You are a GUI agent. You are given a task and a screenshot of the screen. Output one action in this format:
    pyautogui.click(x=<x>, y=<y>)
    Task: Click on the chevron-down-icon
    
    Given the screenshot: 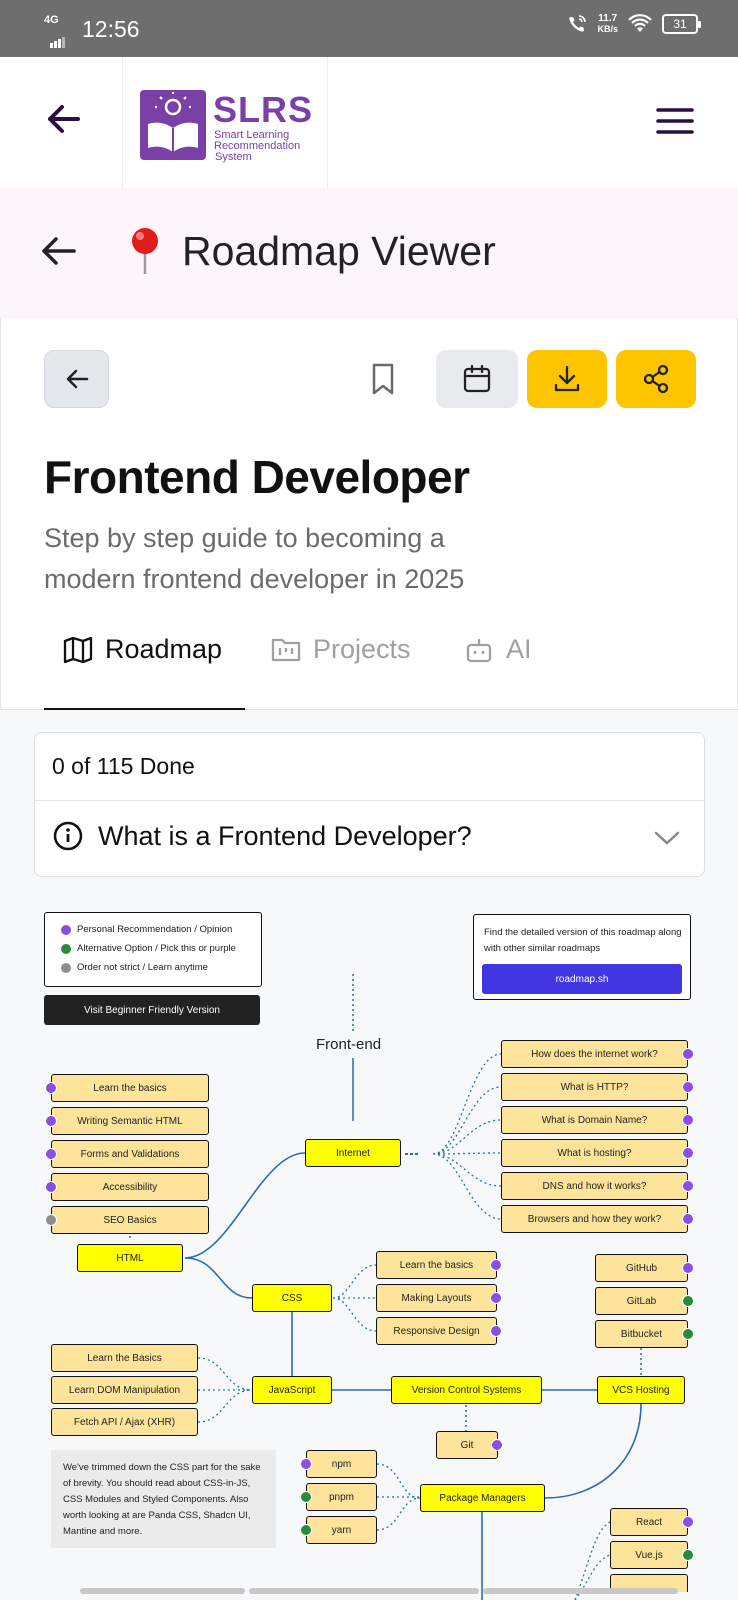 What is the action you would take?
    pyautogui.click(x=667, y=838)
    